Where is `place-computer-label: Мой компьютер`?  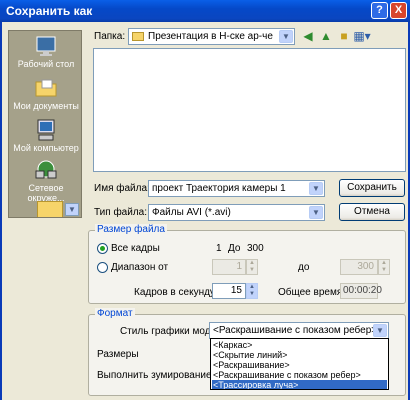 place-computer-label: Мой компьютер is located at coordinates (46, 148).